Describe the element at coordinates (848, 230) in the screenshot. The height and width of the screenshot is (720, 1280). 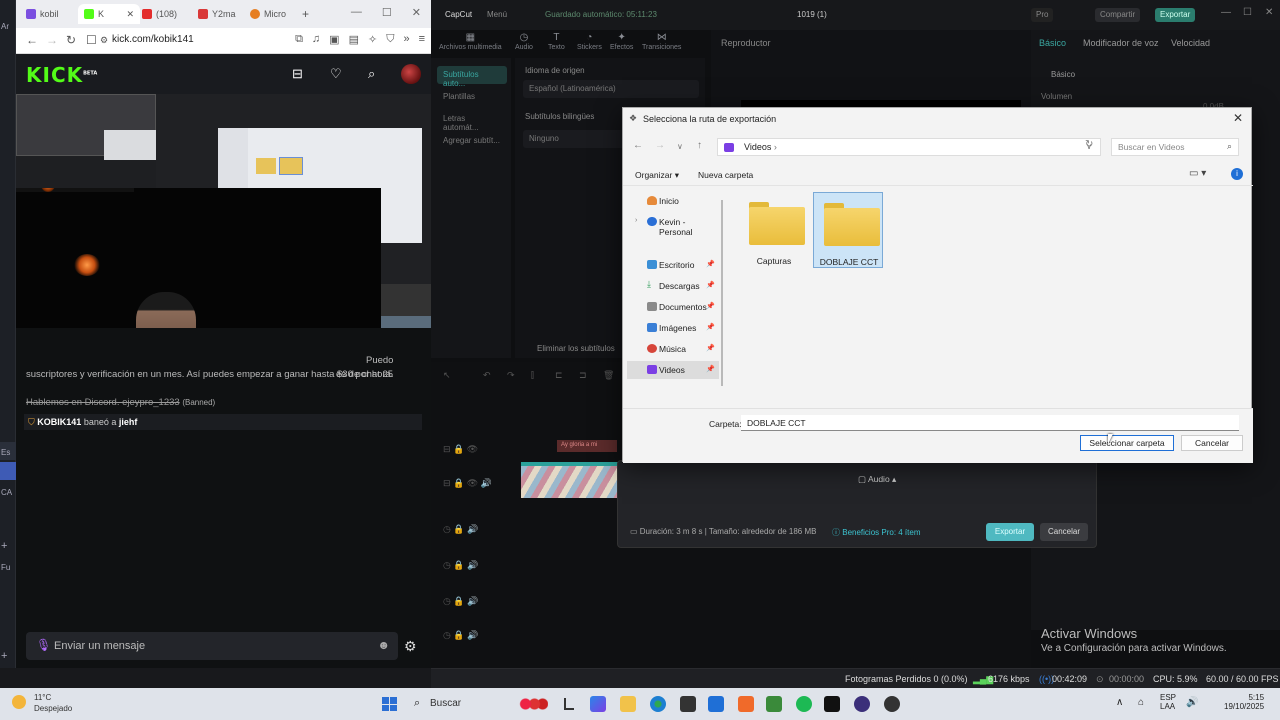
I see `folder-item-selected: DOBLAJE CCT` at that location.